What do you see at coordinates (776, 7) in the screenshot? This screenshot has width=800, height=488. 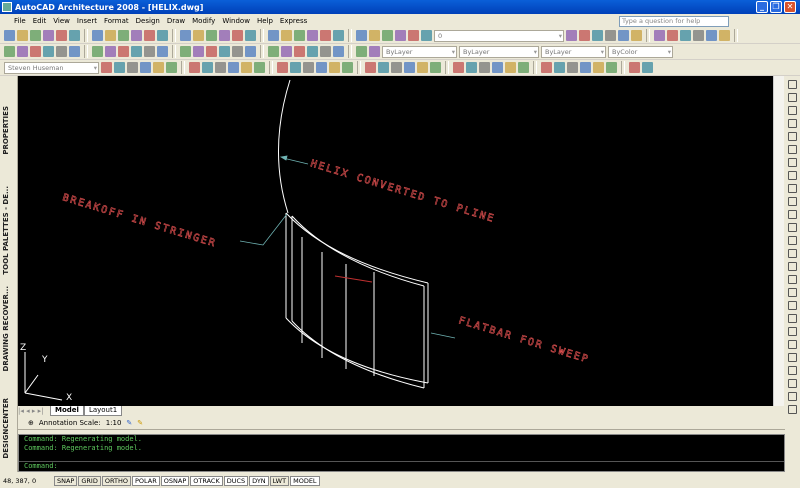 I see `maximize-button: ❐` at bounding box center [776, 7].